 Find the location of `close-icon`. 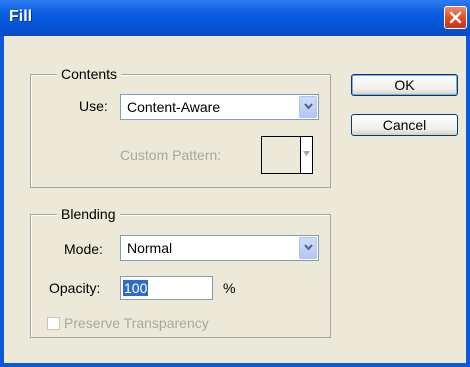

close-icon is located at coordinates (455, 17).